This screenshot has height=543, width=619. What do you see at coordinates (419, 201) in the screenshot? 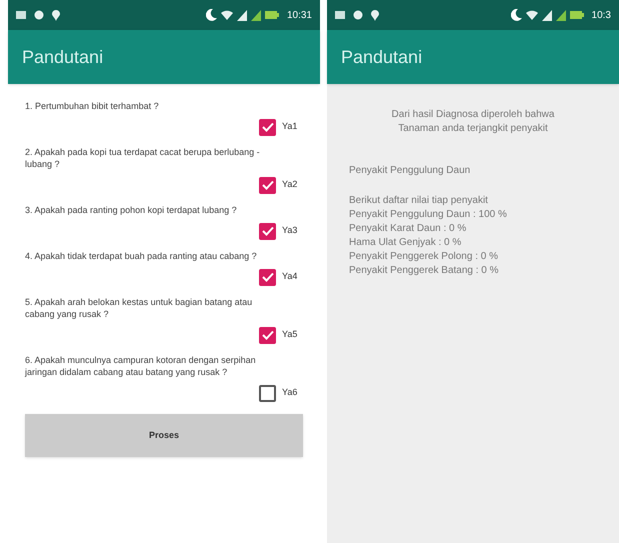
I see `list-heading: Berikut daftar nilai tiap penyakit` at bounding box center [419, 201].